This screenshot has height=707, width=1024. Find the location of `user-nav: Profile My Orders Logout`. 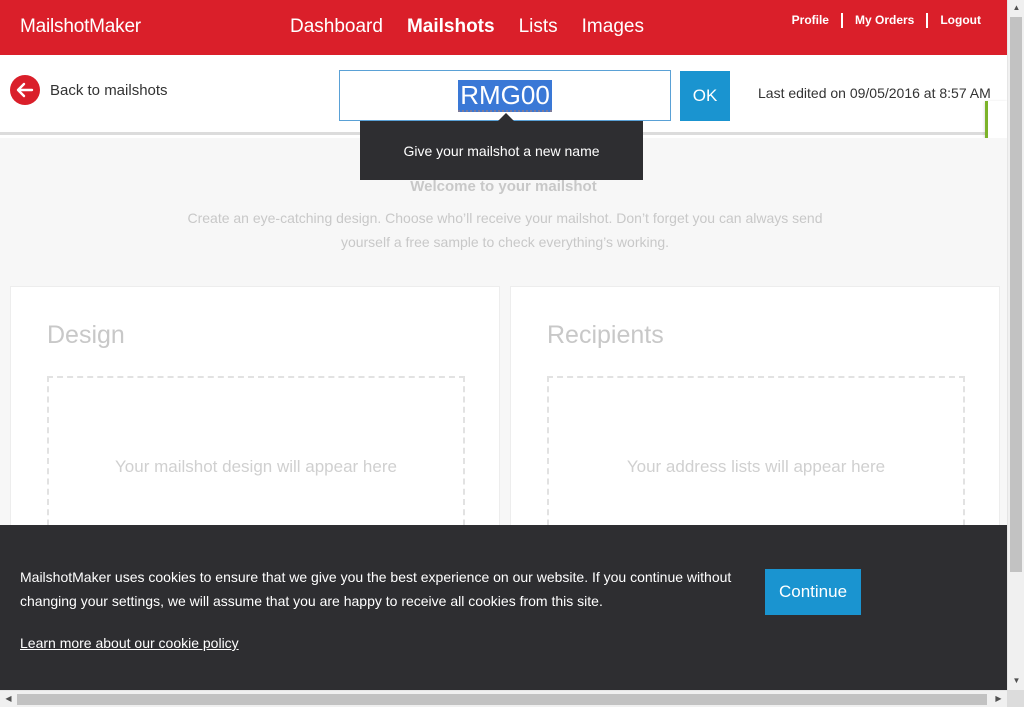

user-nav: Profile My Orders Logout is located at coordinates (880, 20).